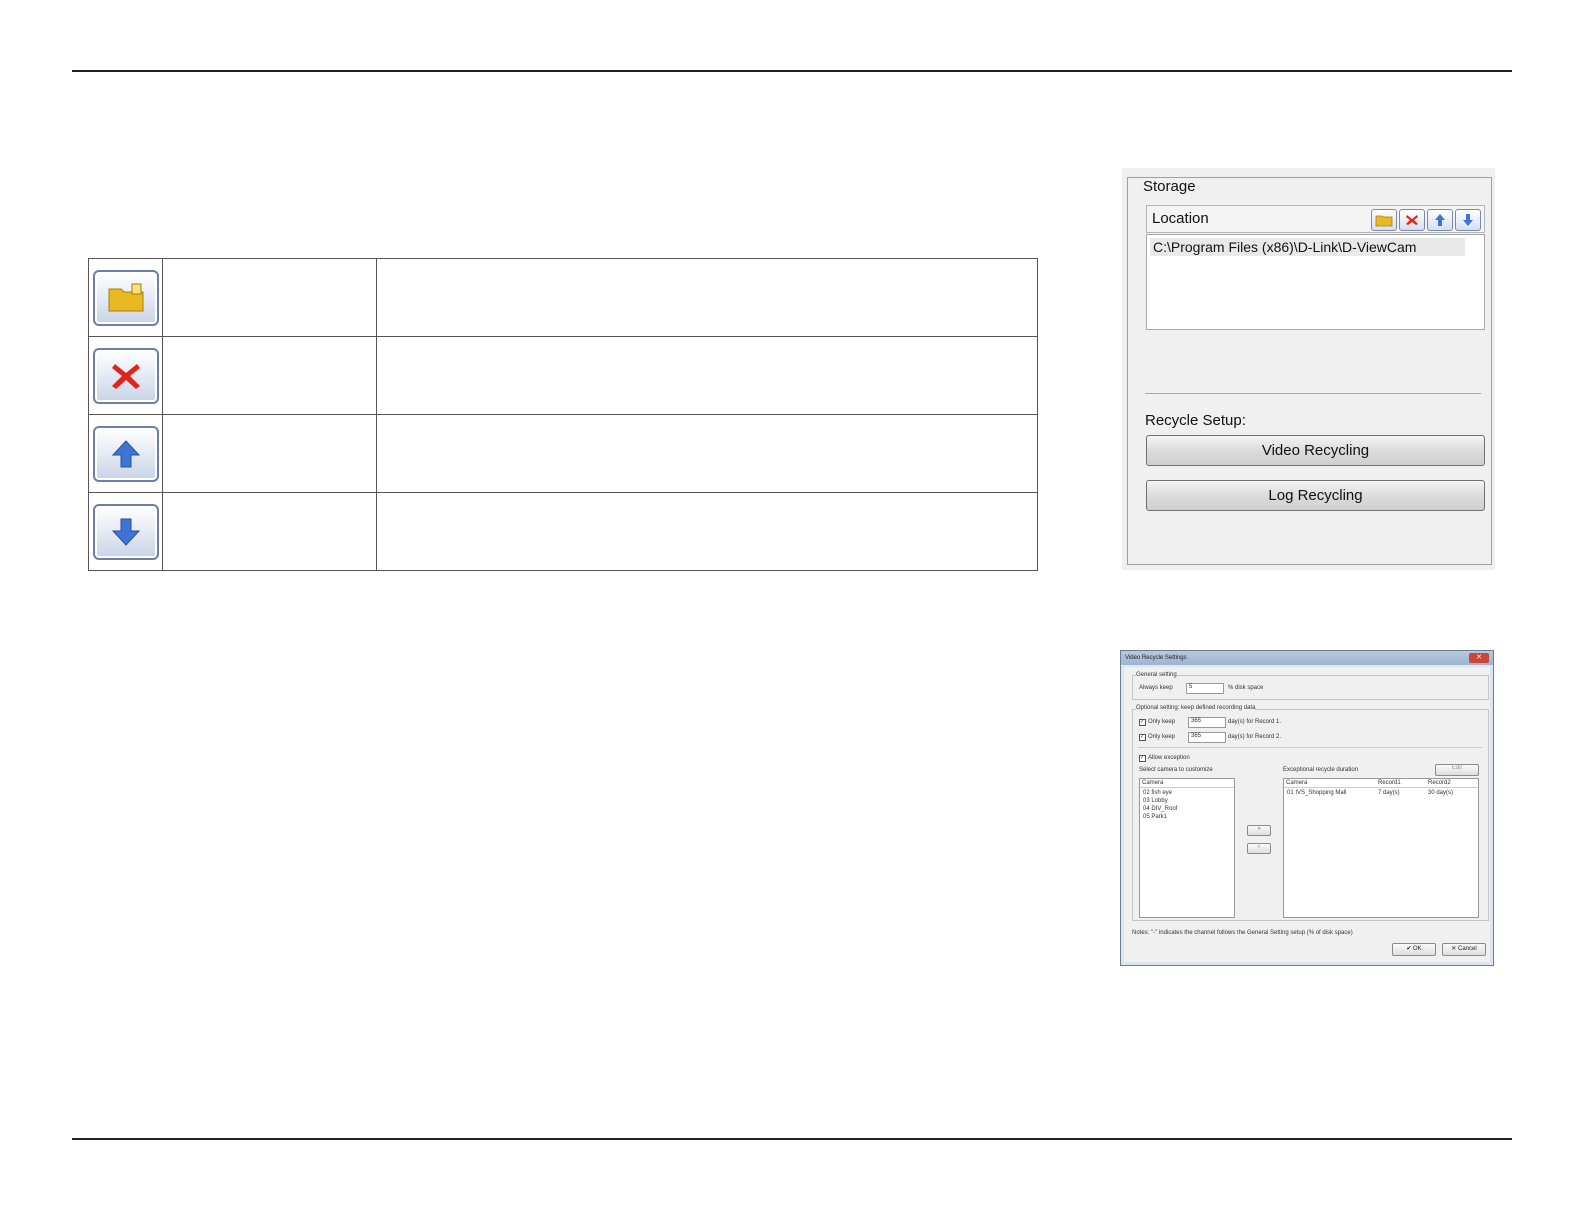  I want to click on location-path: C:\Program Files (x86)\D-Link\D-ViewCam, so click(1307, 247).